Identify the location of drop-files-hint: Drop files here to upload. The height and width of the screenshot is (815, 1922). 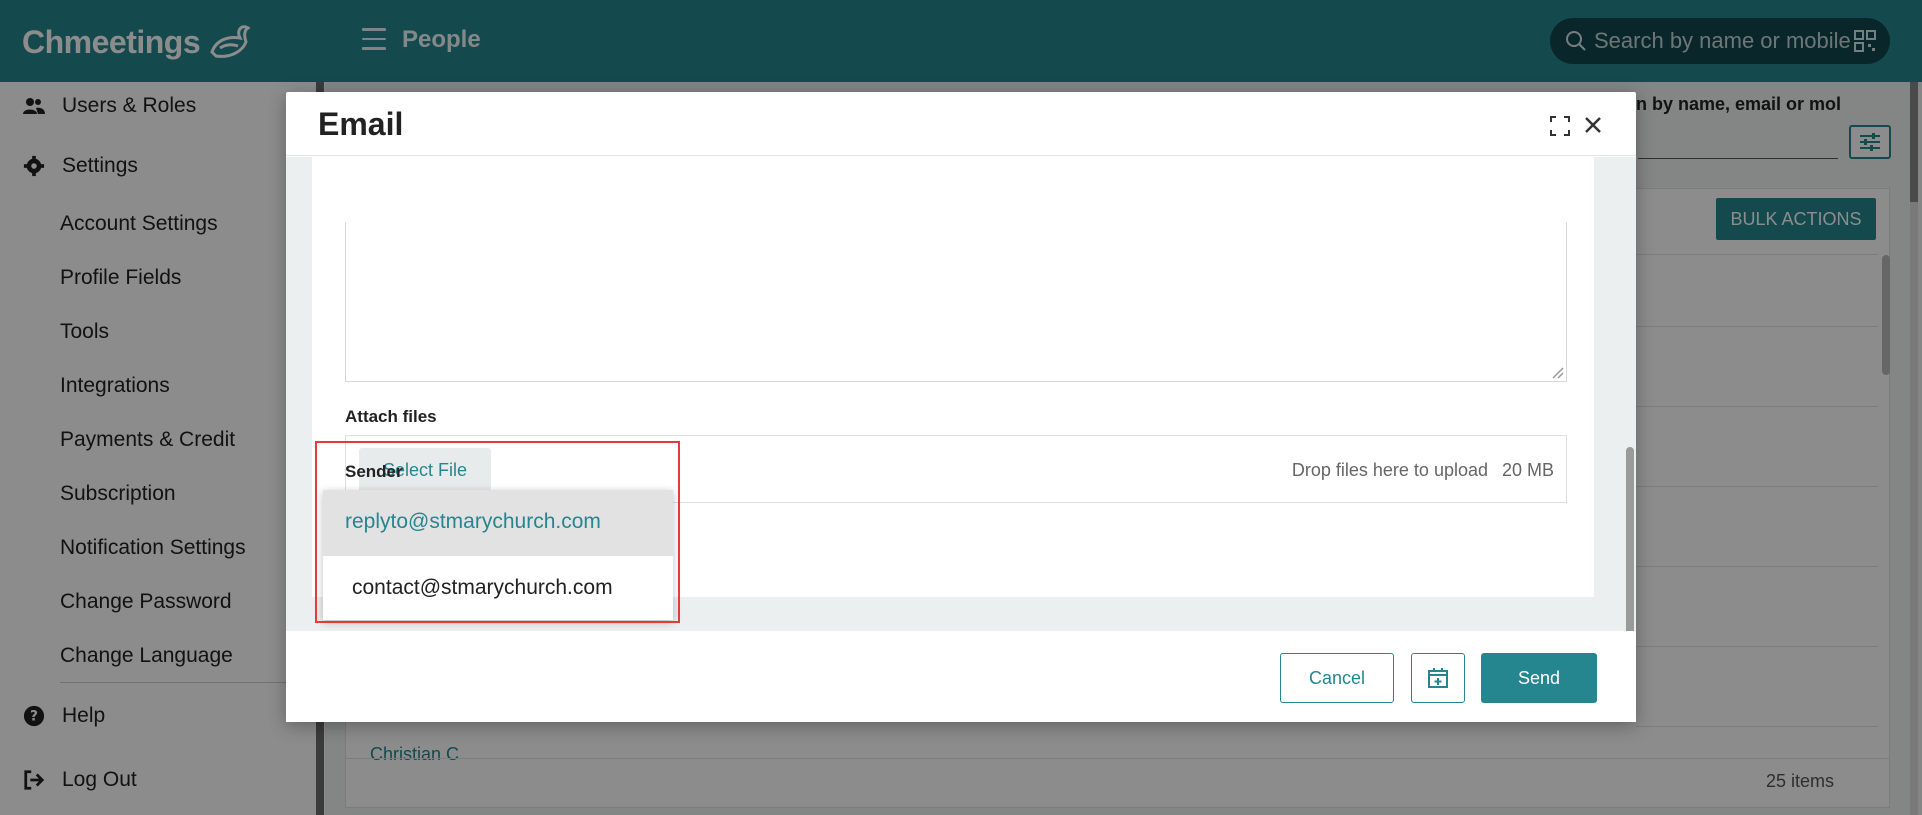
(1389, 470).